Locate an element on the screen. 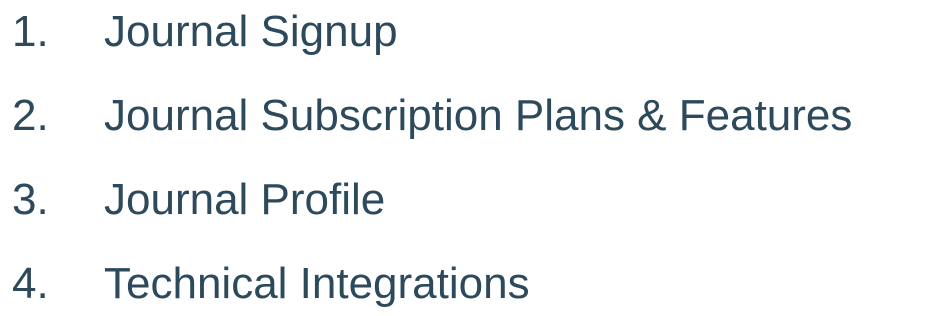  list-item-number: 2. is located at coordinates (30, 115).